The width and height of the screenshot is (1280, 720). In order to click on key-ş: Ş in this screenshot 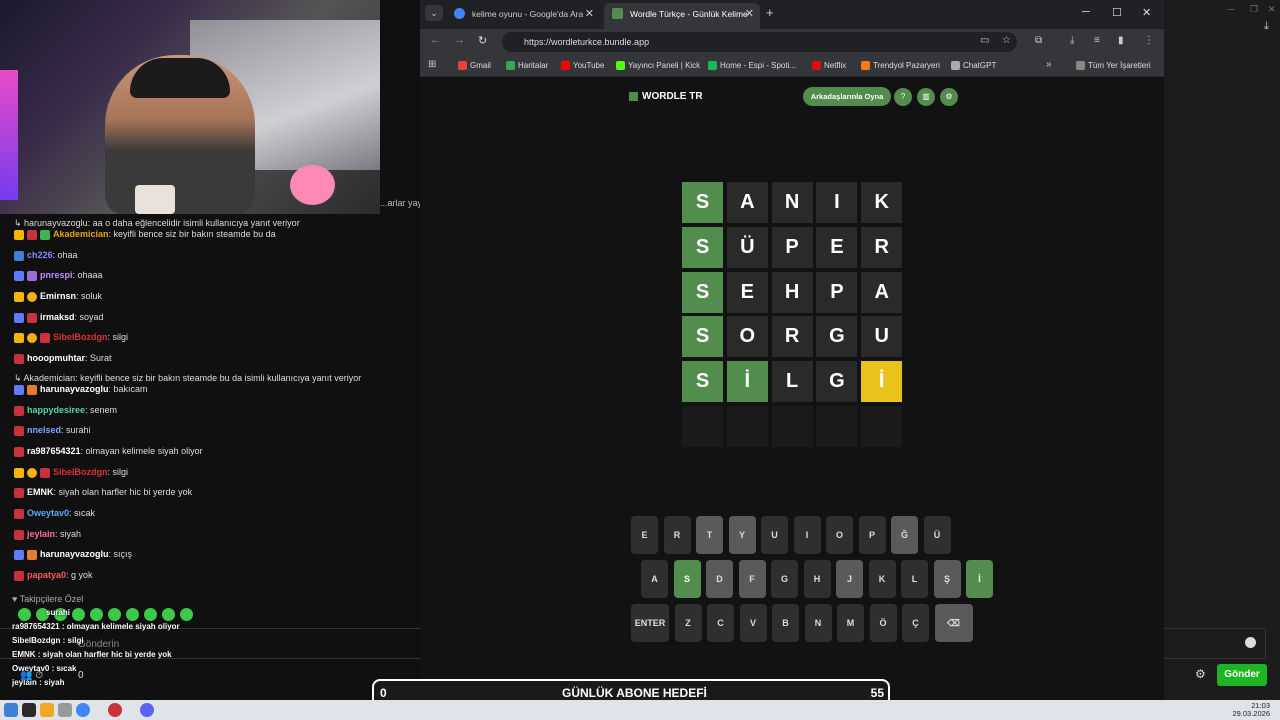, I will do `click(947, 579)`.